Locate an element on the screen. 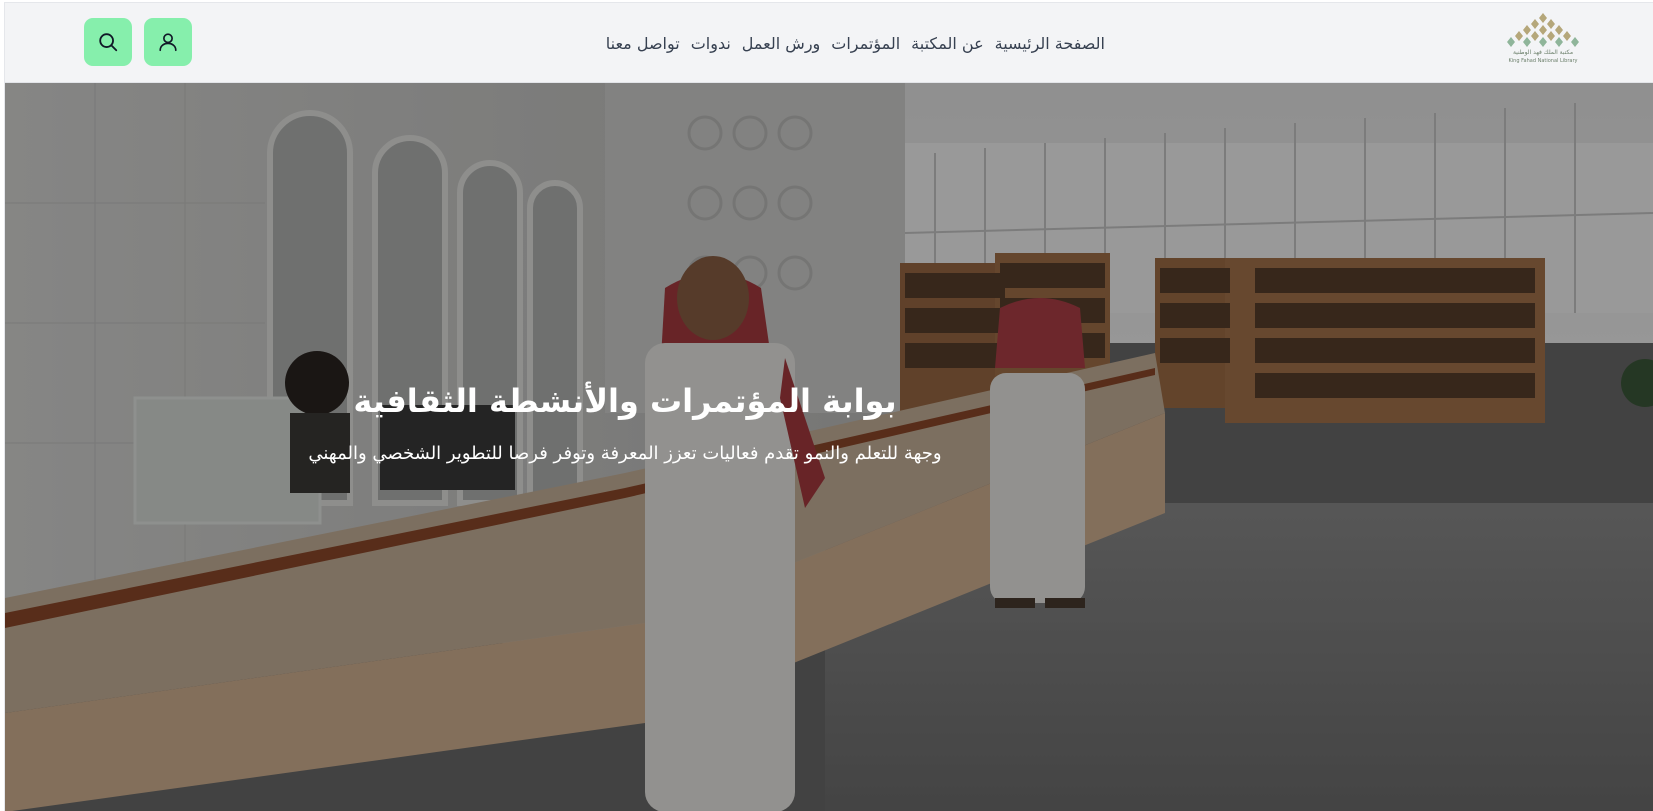 The width and height of the screenshot is (1653, 811). search-button is located at coordinates (108, 42).